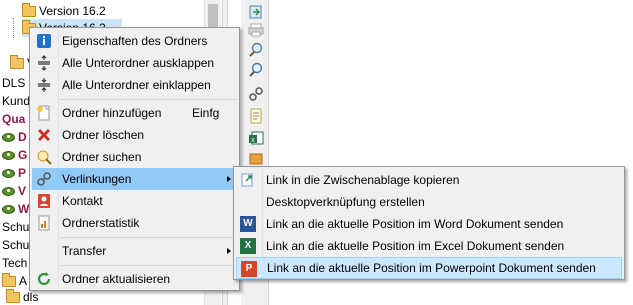 This screenshot has height=305, width=633. What do you see at coordinates (44, 279) in the screenshot?
I see `refresh-icon` at bounding box center [44, 279].